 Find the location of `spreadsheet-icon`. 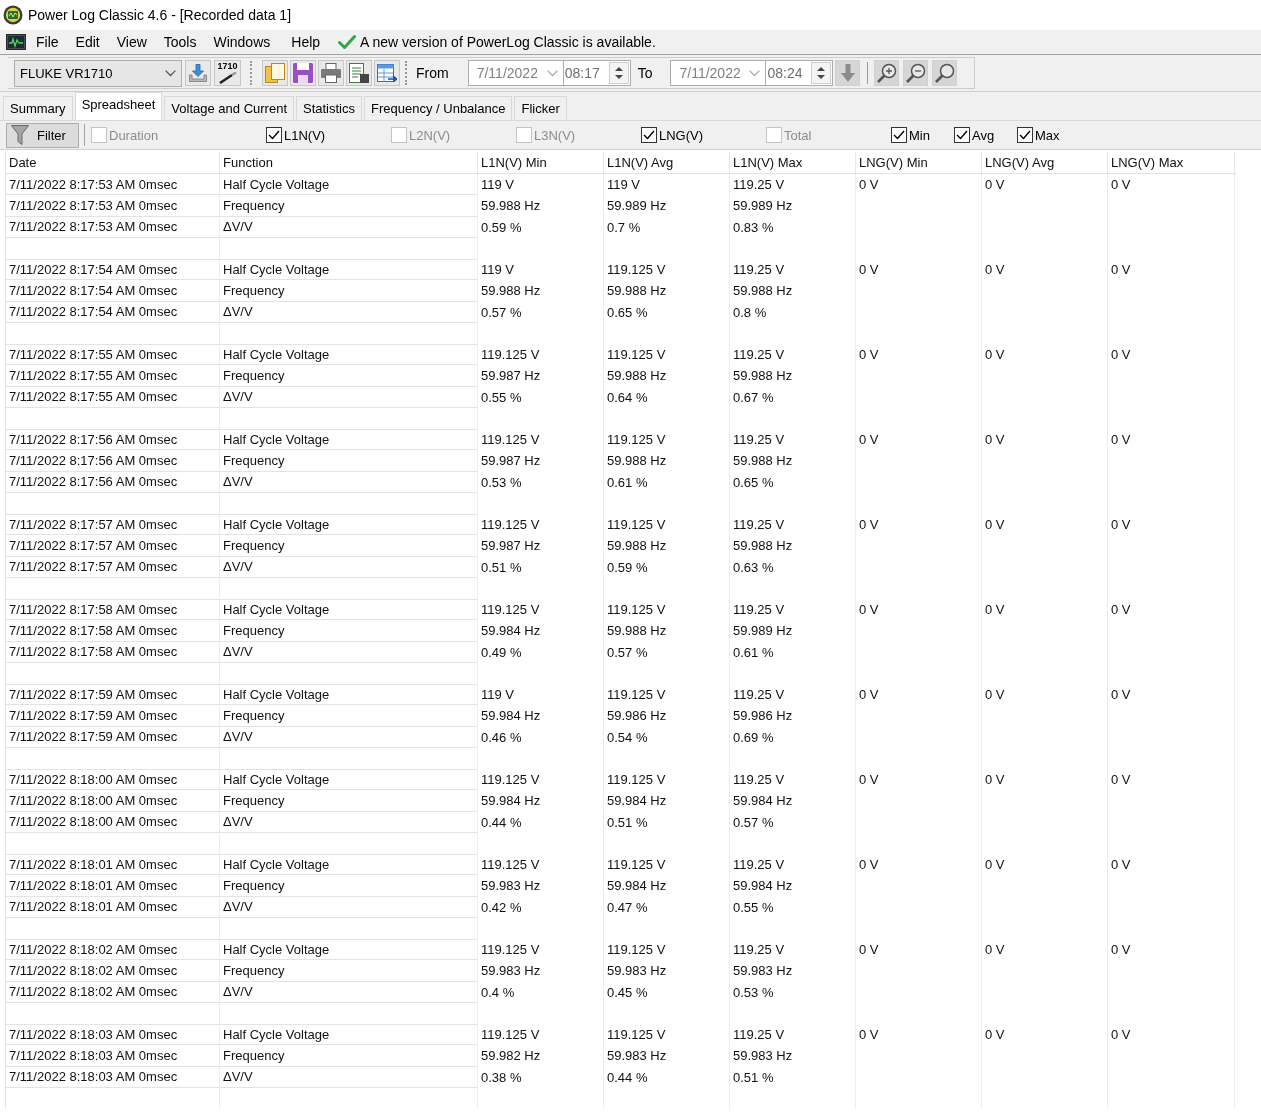

spreadsheet-icon is located at coordinates (359, 73).